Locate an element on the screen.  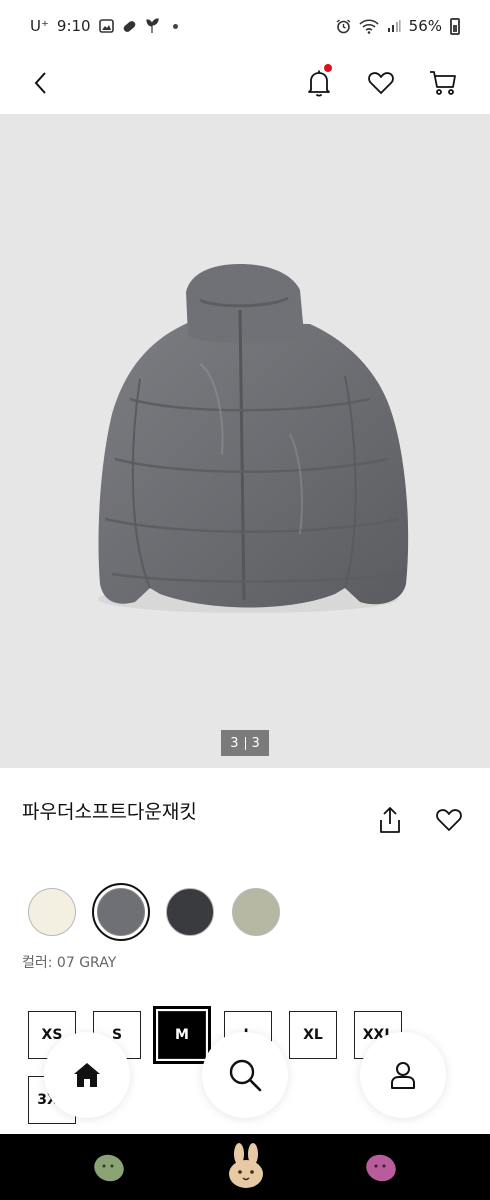
status-left: U⁺ 9:10 is located at coordinates (104, 26).